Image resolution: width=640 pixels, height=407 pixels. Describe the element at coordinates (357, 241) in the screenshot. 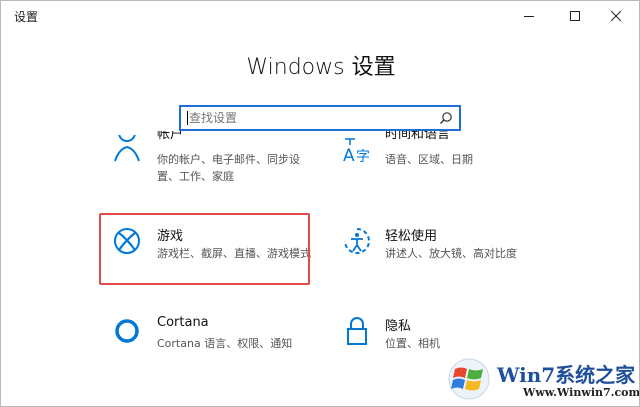

I see `ease-of-access-icon` at that location.